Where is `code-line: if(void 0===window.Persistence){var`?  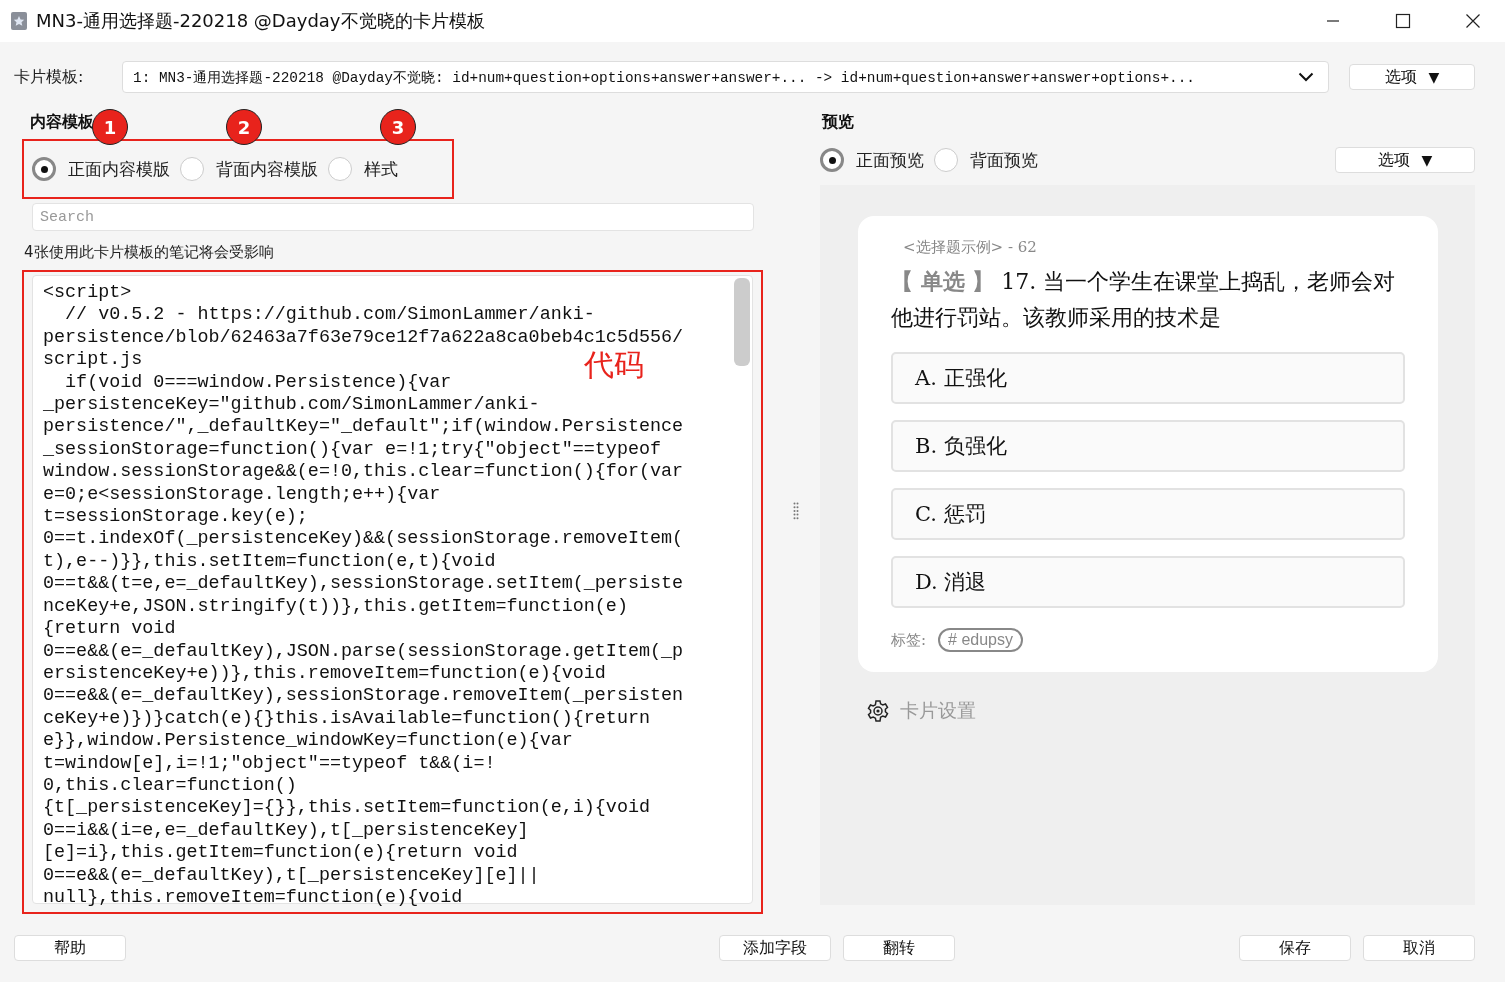
code-line: if(void 0===window.Persistence){var is located at coordinates (258, 383).